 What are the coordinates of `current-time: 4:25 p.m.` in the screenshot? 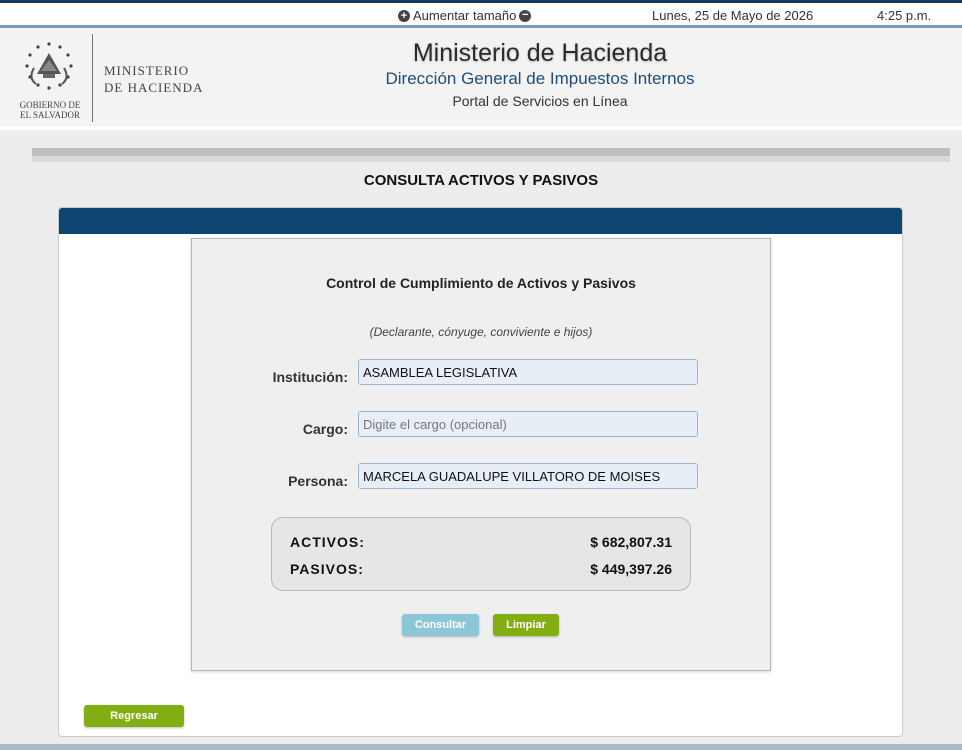 It's located at (904, 15).